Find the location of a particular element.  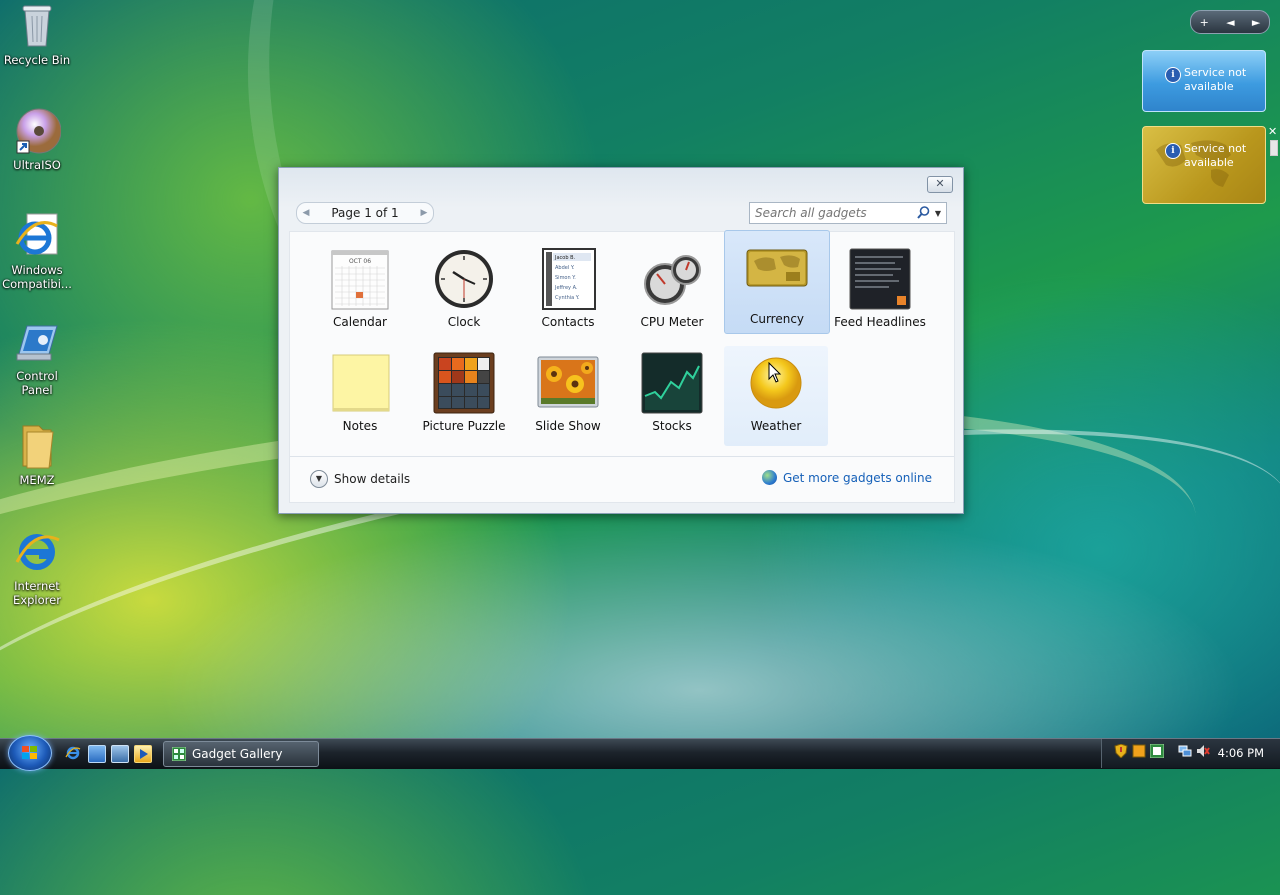

recycle-bin-icon is located at coordinates (37, 26).